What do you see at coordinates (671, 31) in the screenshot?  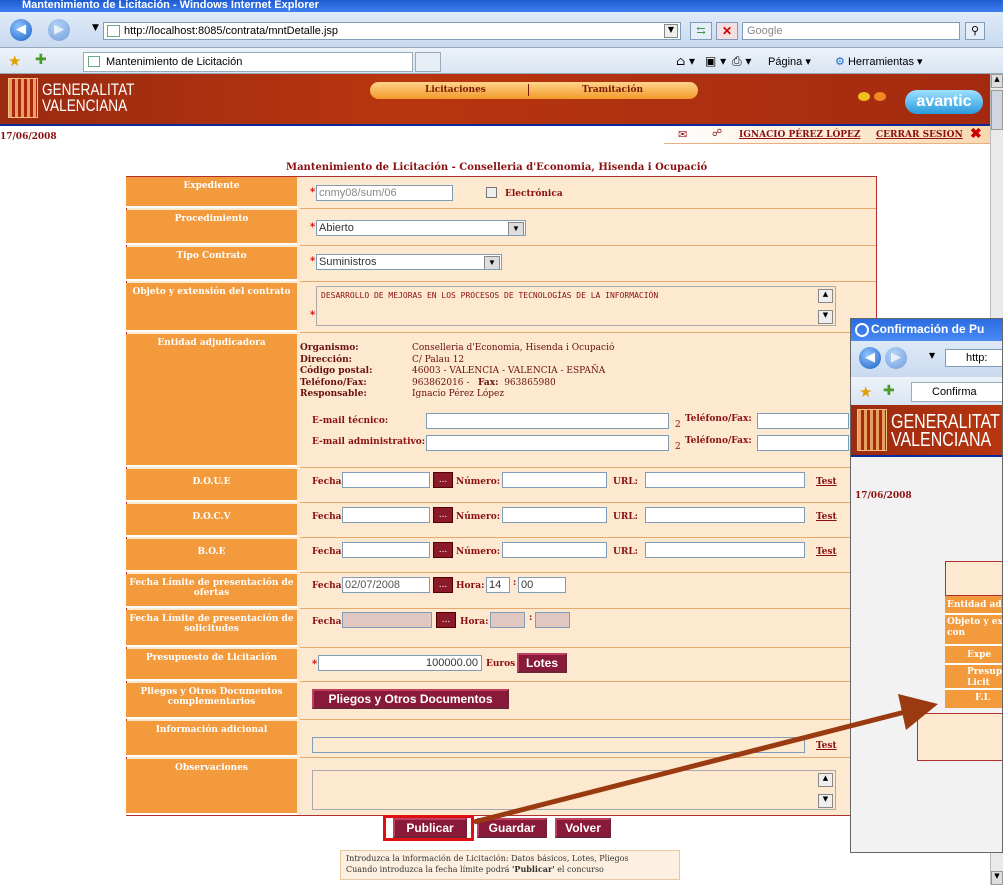 I see `address-dropdown-icon: ▼` at bounding box center [671, 31].